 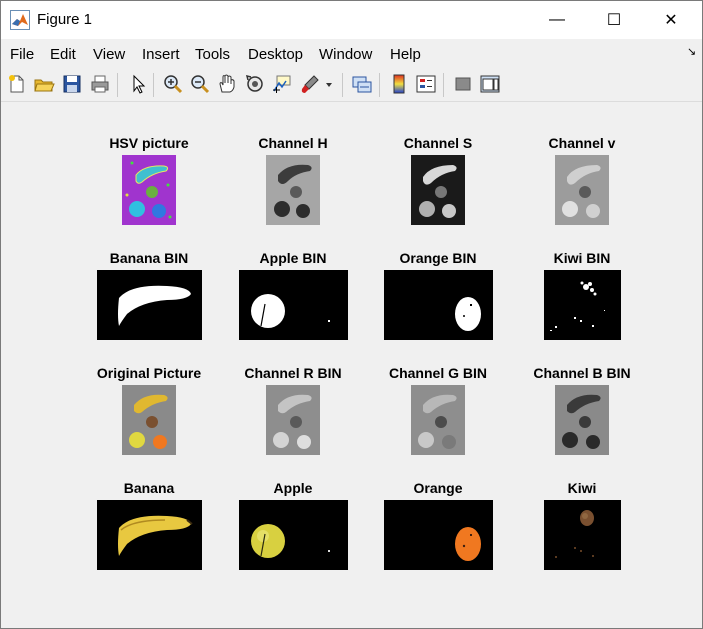 I want to click on minimize-button: —, so click(x=557, y=20).